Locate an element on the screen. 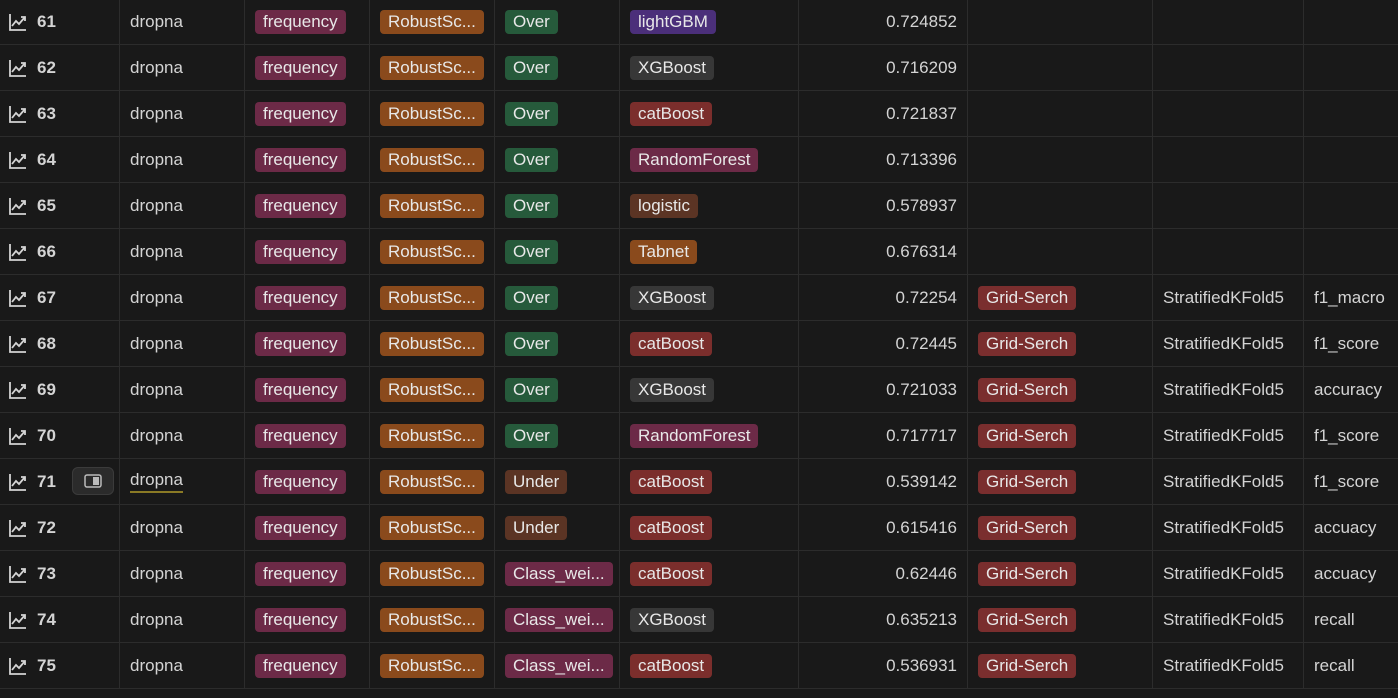  title-cell: 72 is located at coordinates (60, 527).